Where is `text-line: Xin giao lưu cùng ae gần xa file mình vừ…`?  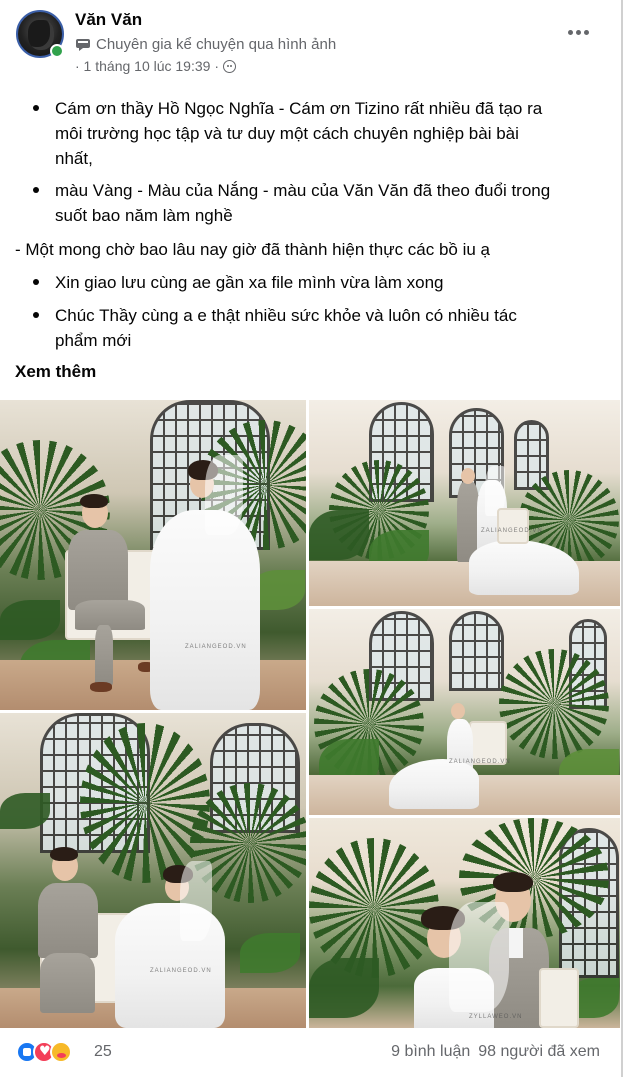 text-line: Xin giao lưu cùng ae gần xa file mình vừ… is located at coordinates (249, 282).